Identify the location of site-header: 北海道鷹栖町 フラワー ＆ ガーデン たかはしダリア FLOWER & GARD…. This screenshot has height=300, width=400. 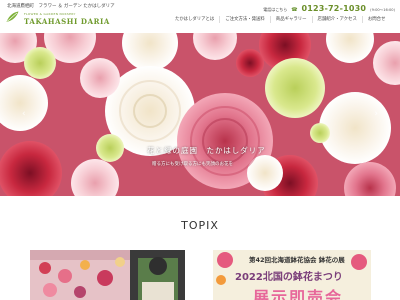
(200, 16).